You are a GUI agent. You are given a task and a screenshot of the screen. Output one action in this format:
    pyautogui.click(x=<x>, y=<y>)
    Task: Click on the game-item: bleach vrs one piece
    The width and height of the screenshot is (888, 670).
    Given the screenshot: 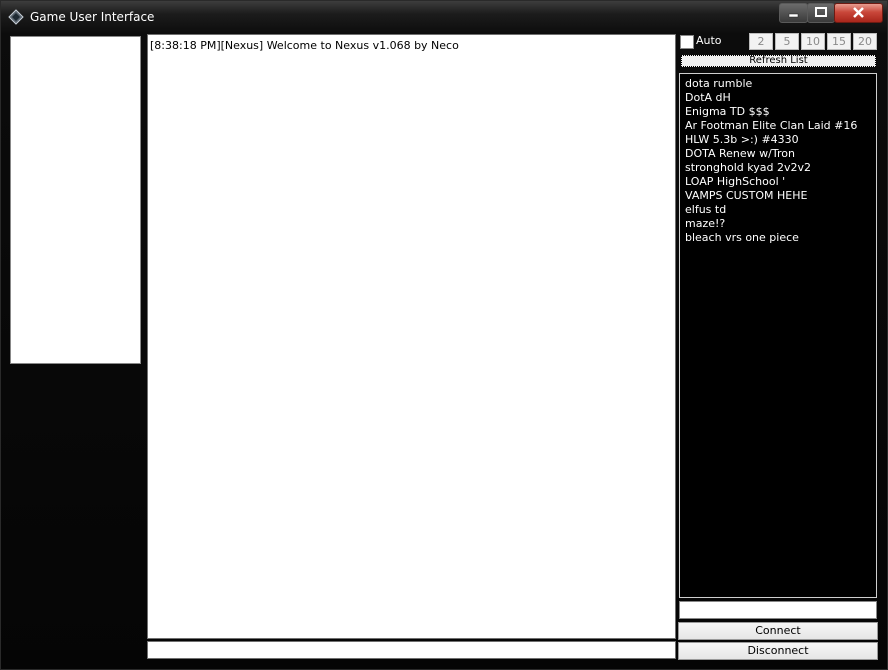 What is the action you would take?
    pyautogui.click(x=780, y=238)
    